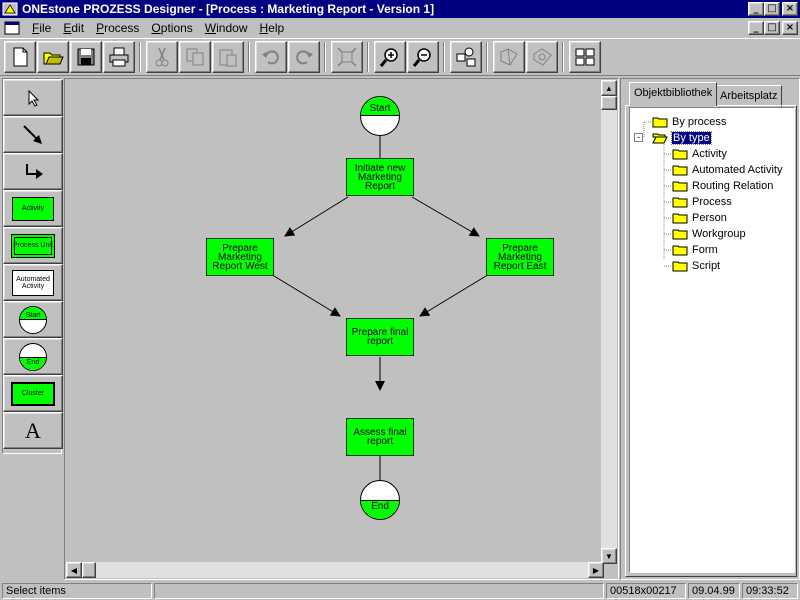  What do you see at coordinates (790, 28) in the screenshot?
I see `child-close-button: ×` at bounding box center [790, 28].